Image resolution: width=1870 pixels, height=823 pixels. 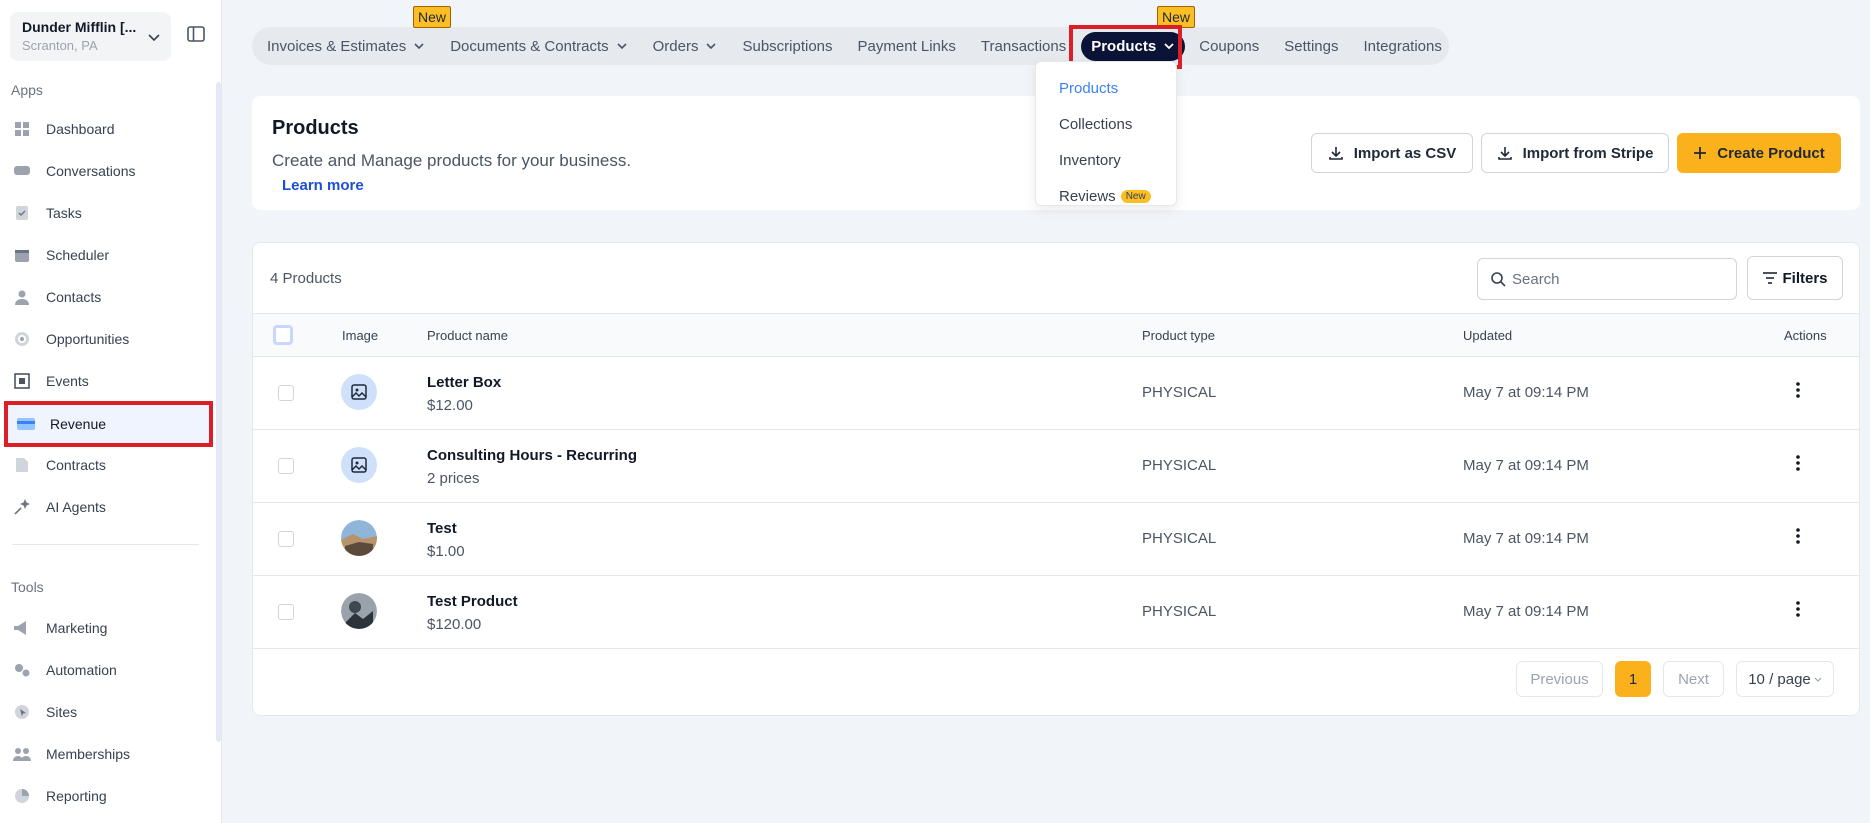 I want to click on product-name: Letter Box, so click(x=464, y=382).